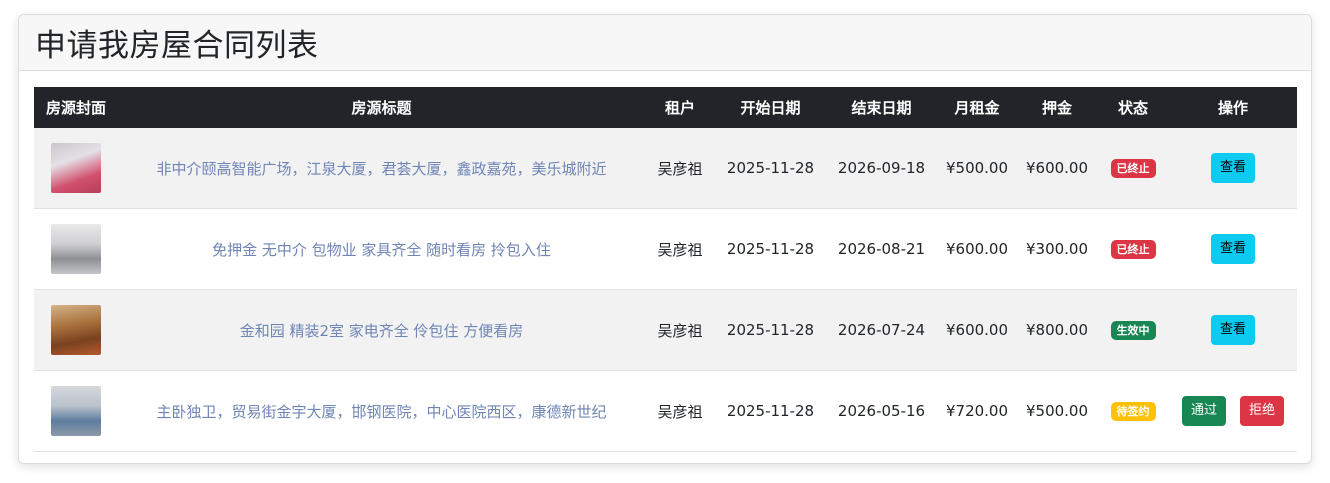  What do you see at coordinates (1233, 107) in the screenshot?
I see `header-action: 操作` at bounding box center [1233, 107].